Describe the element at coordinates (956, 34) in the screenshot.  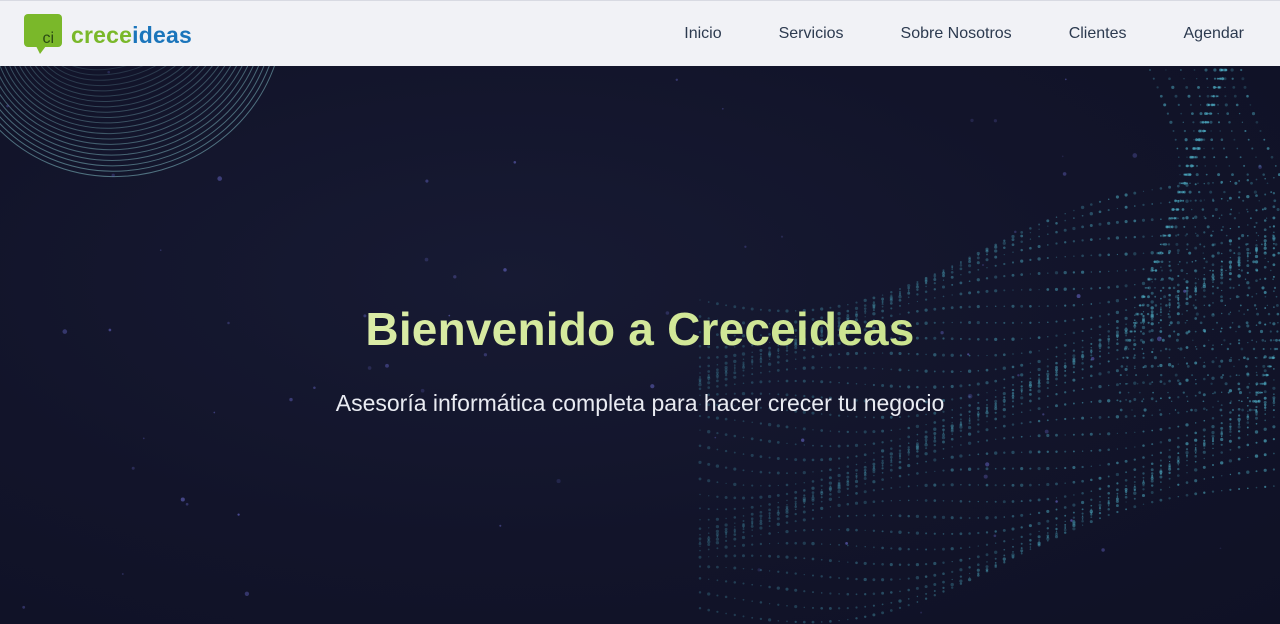
I see `nav-item-sobre-nosotros: Sobre Nosotros` at that location.